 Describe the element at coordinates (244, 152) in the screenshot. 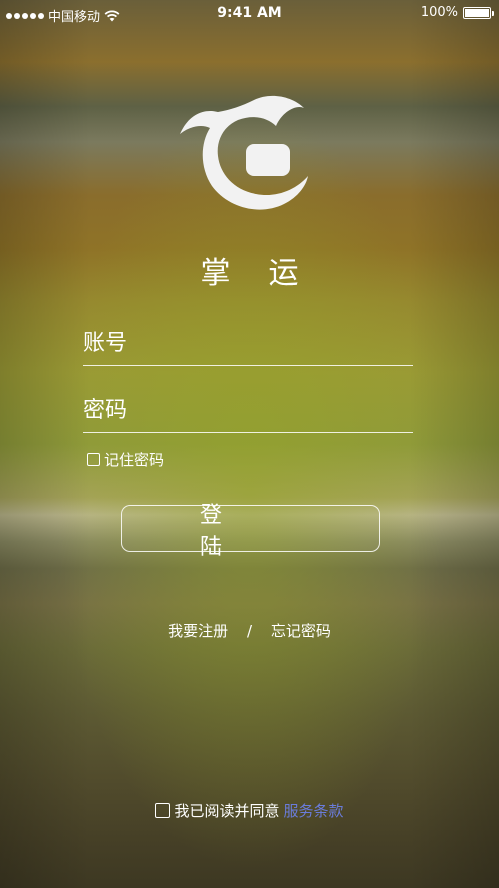

I see `app-logo-icon` at that location.